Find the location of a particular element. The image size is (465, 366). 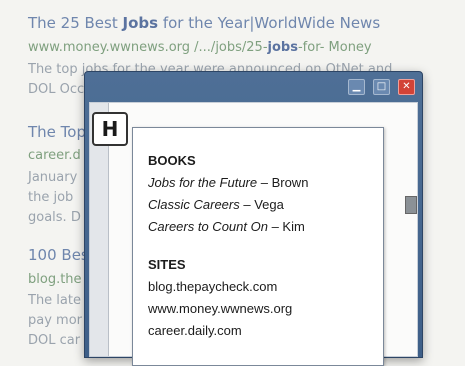

book-item: Careers to Count On – Kim is located at coordinates (226, 226).